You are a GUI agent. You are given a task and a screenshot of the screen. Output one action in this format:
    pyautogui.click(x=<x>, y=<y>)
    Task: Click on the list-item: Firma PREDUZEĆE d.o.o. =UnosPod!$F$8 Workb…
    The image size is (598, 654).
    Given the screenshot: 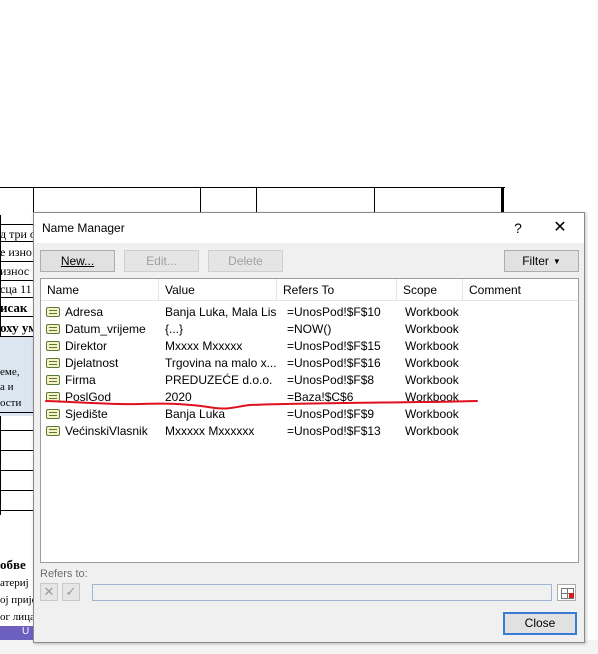 What is the action you would take?
    pyautogui.click(x=309, y=380)
    